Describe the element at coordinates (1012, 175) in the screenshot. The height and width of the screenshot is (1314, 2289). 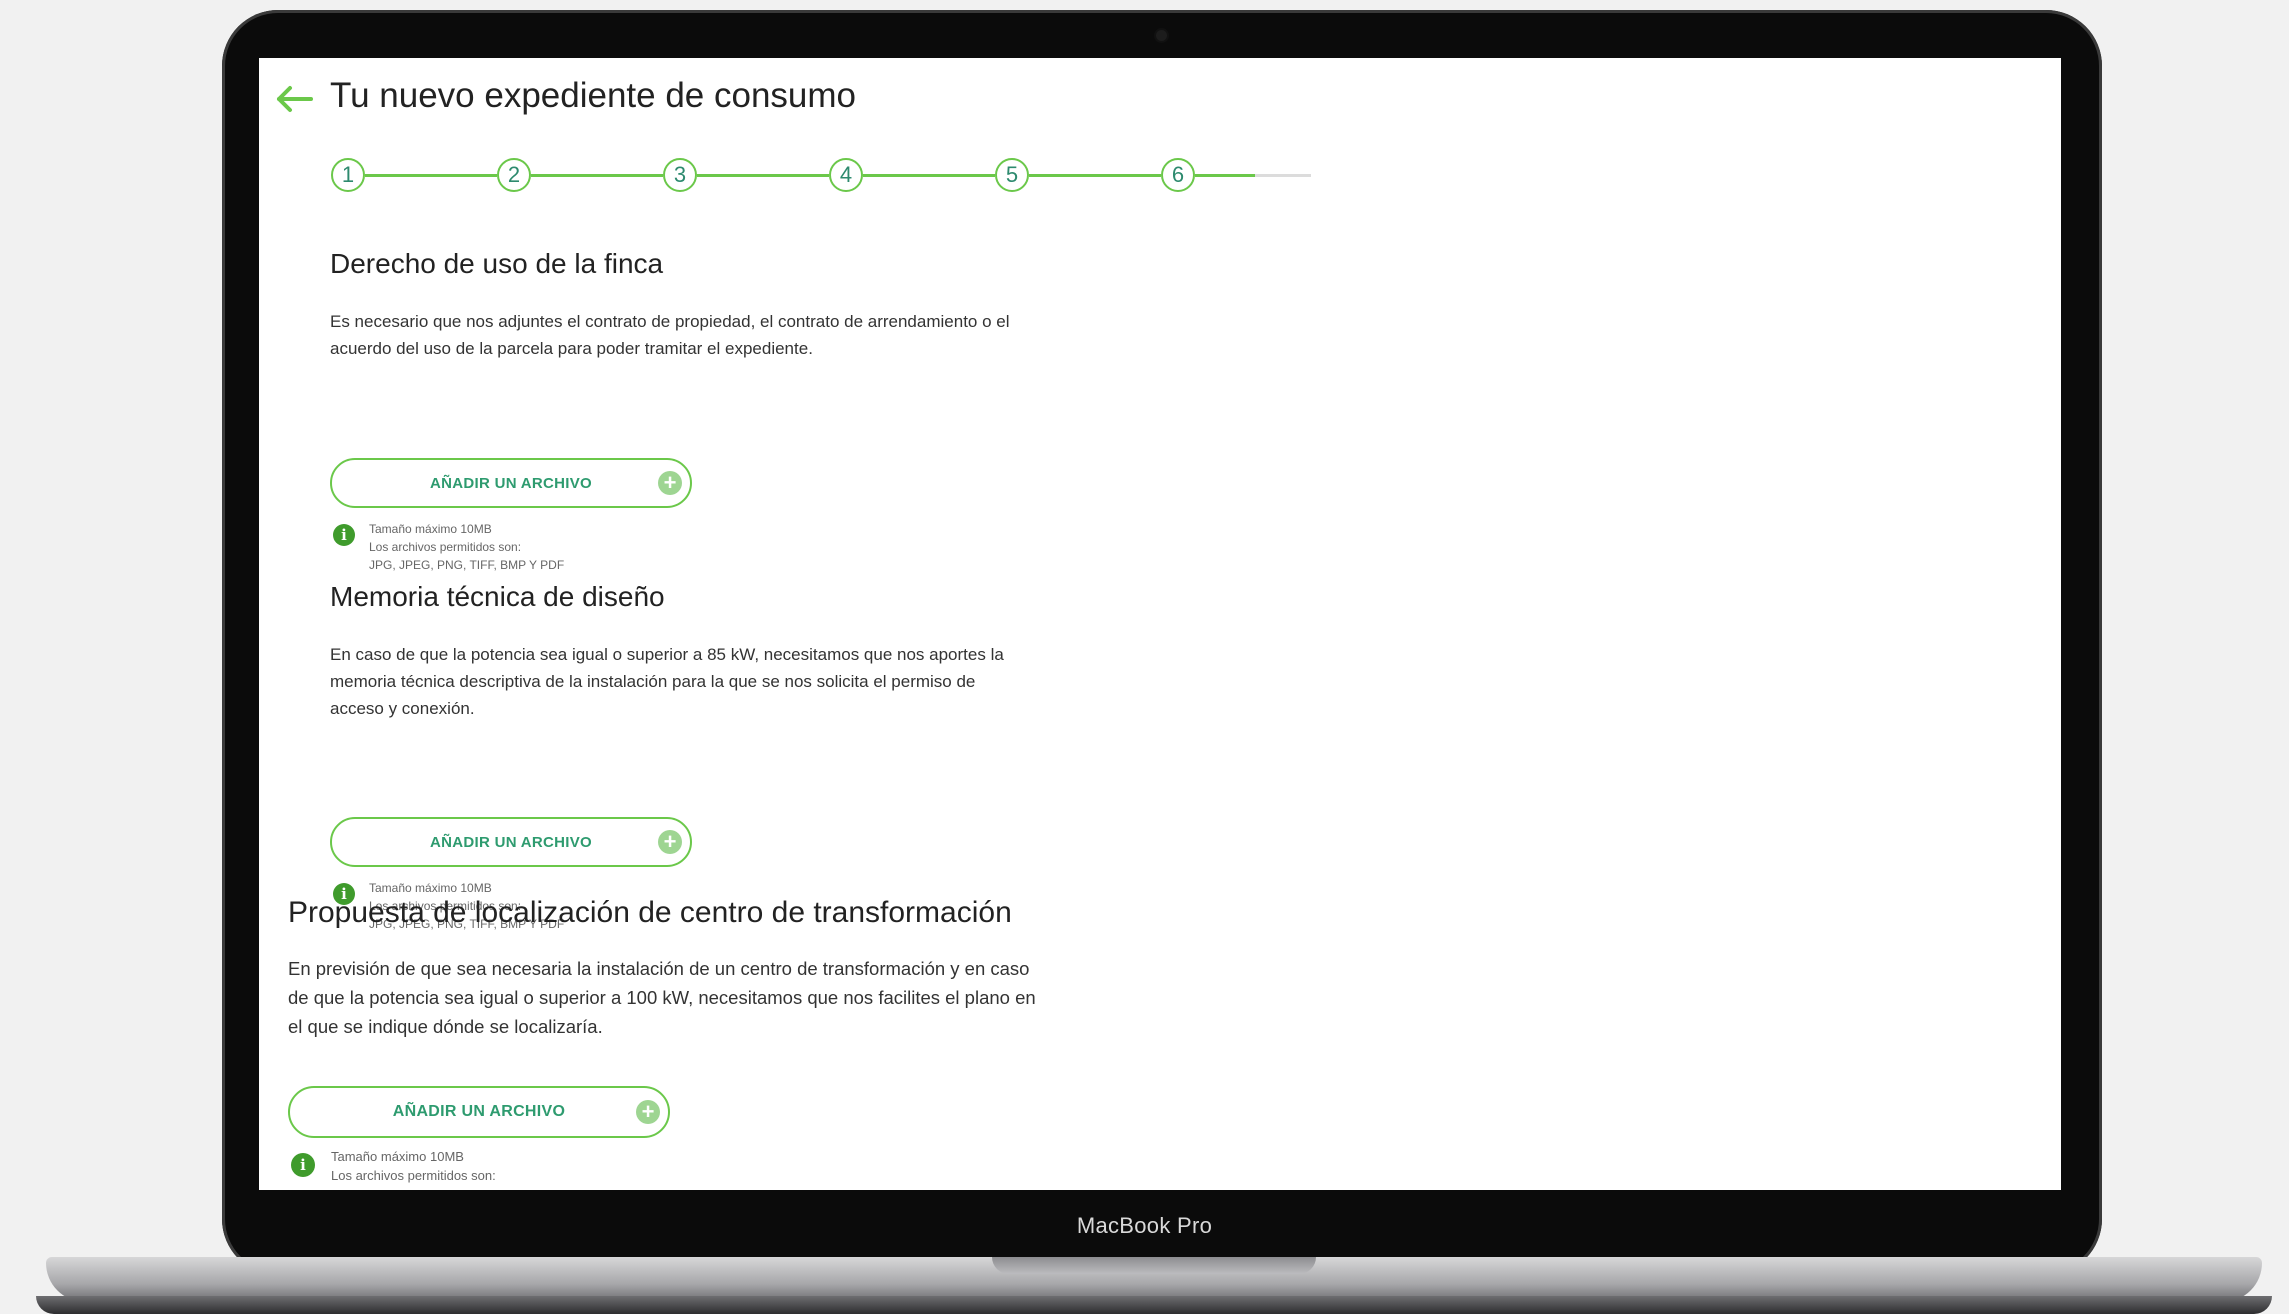
I see `step-5: 5` at that location.